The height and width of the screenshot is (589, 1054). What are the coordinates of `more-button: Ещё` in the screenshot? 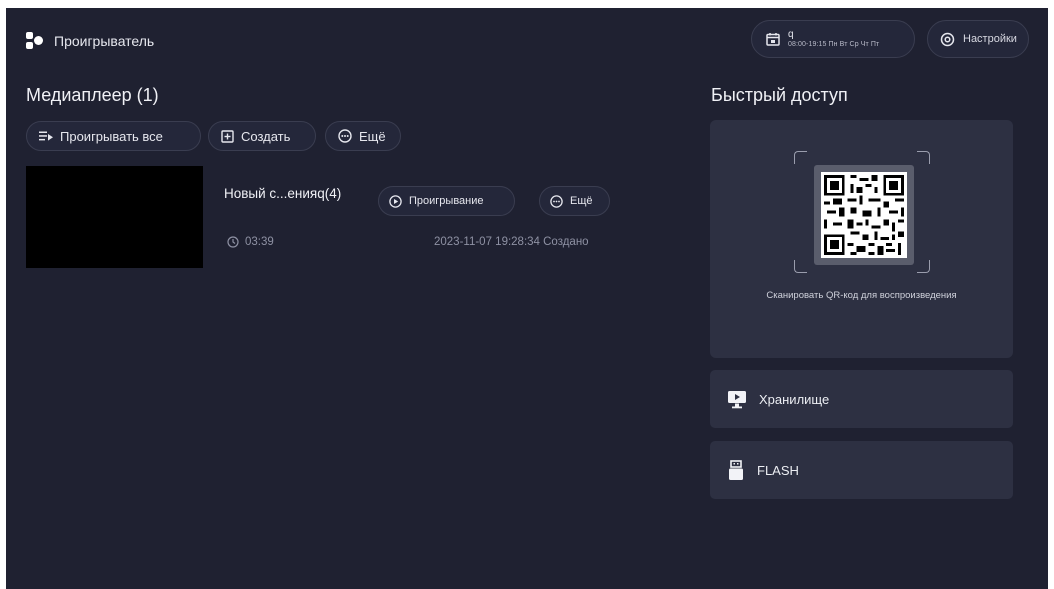 It's located at (363, 136).